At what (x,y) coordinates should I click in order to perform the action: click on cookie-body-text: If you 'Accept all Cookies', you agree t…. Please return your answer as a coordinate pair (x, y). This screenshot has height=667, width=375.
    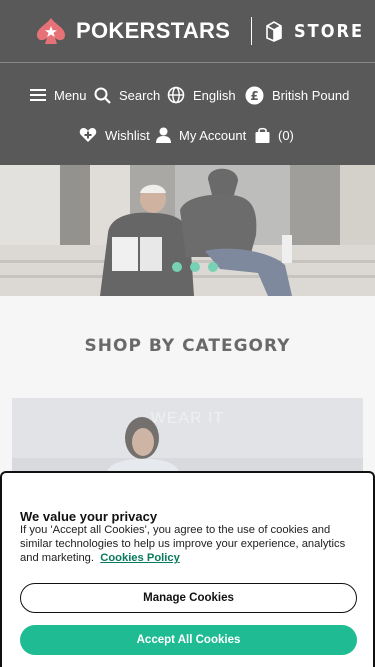
    Looking at the image, I should click on (183, 544).